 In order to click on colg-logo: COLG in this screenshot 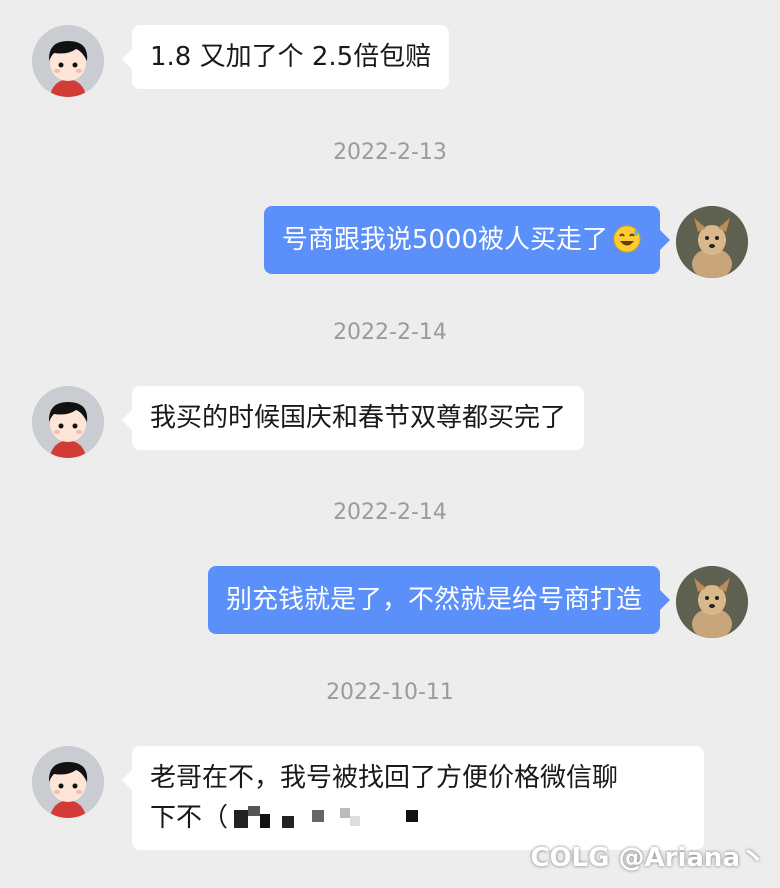, I will do `click(570, 858)`.